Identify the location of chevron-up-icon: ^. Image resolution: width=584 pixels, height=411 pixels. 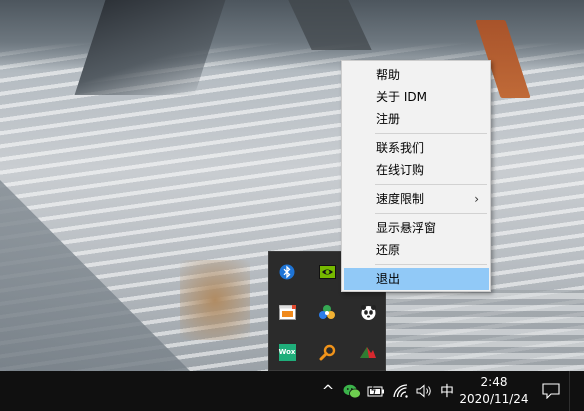
(328, 391).